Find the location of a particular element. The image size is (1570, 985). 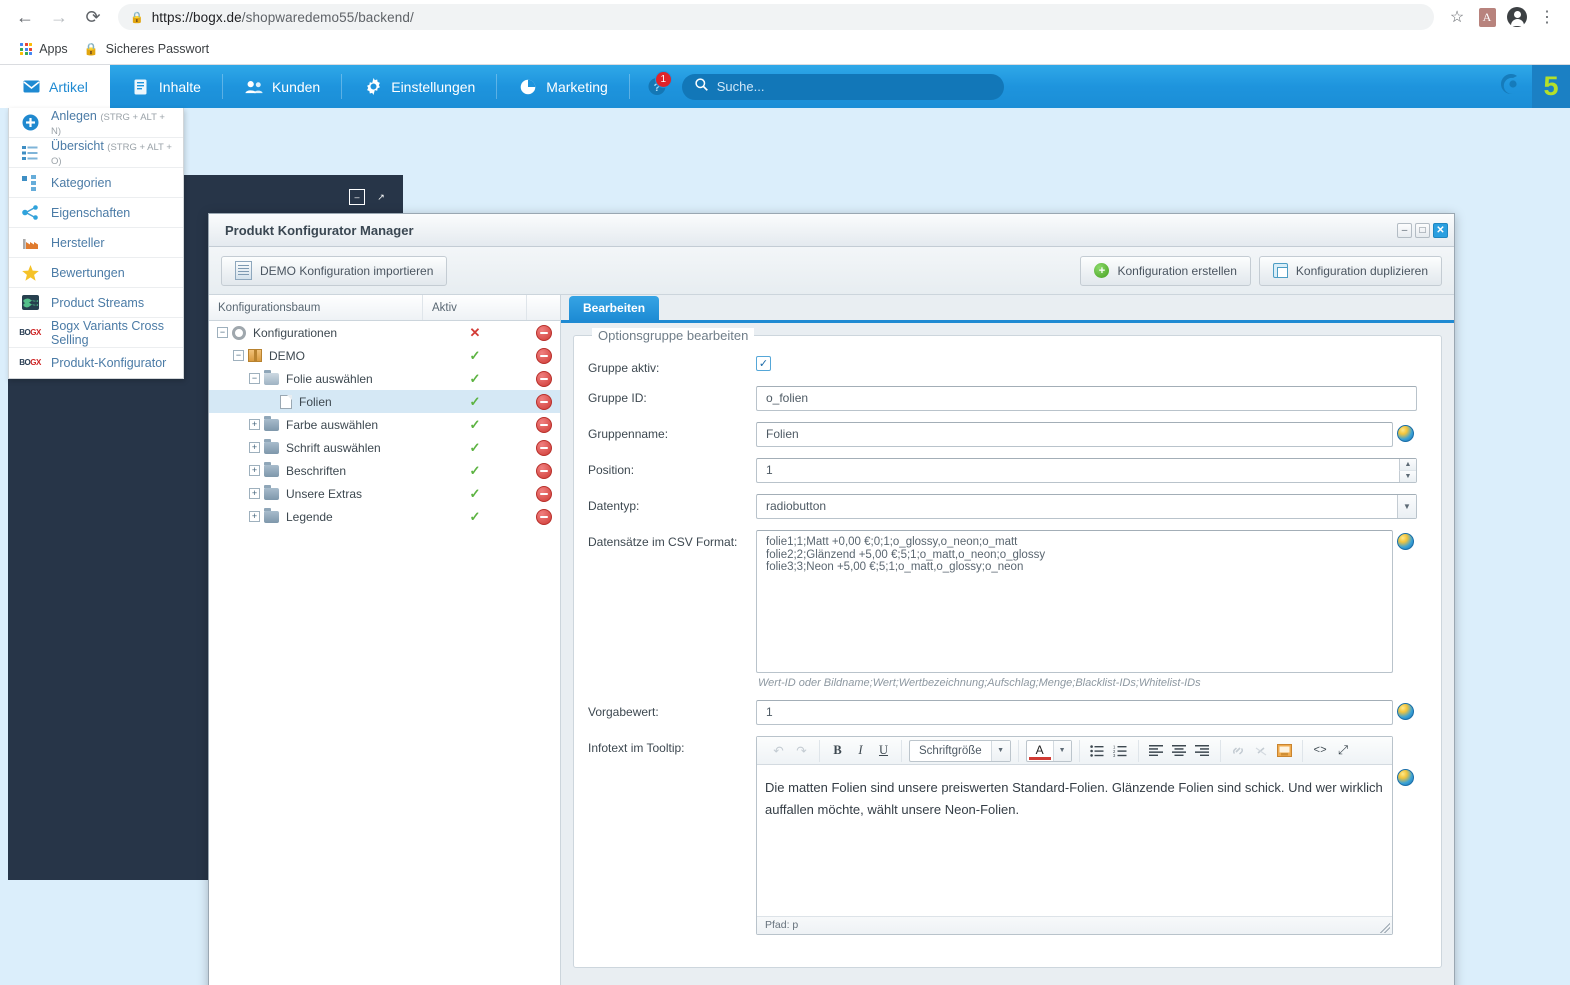

unlink-icon is located at coordinates (1261, 750).